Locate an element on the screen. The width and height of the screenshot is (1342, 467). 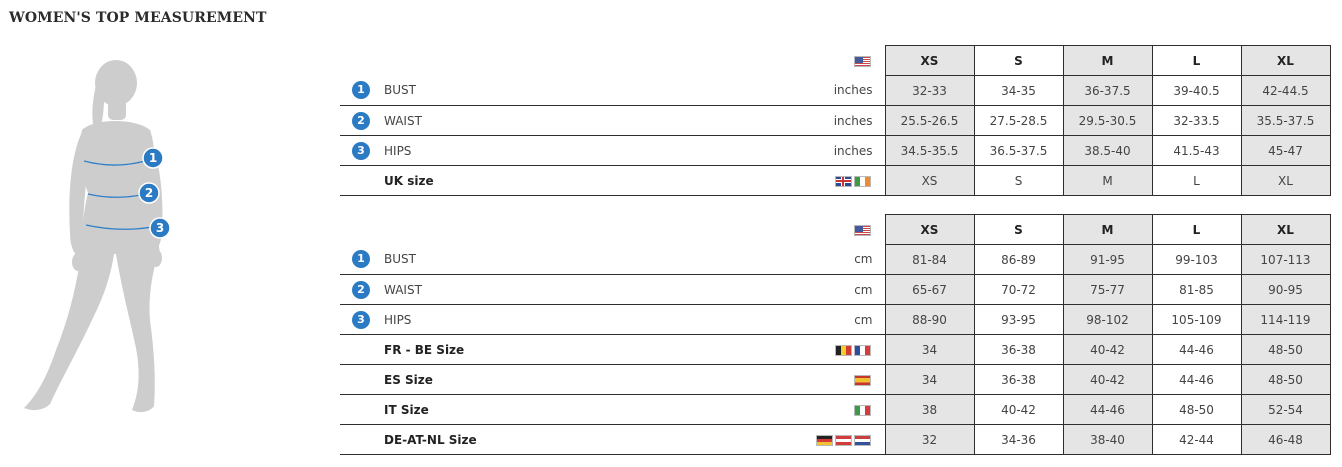
cell-xs: 81-84 is located at coordinates (929, 259).